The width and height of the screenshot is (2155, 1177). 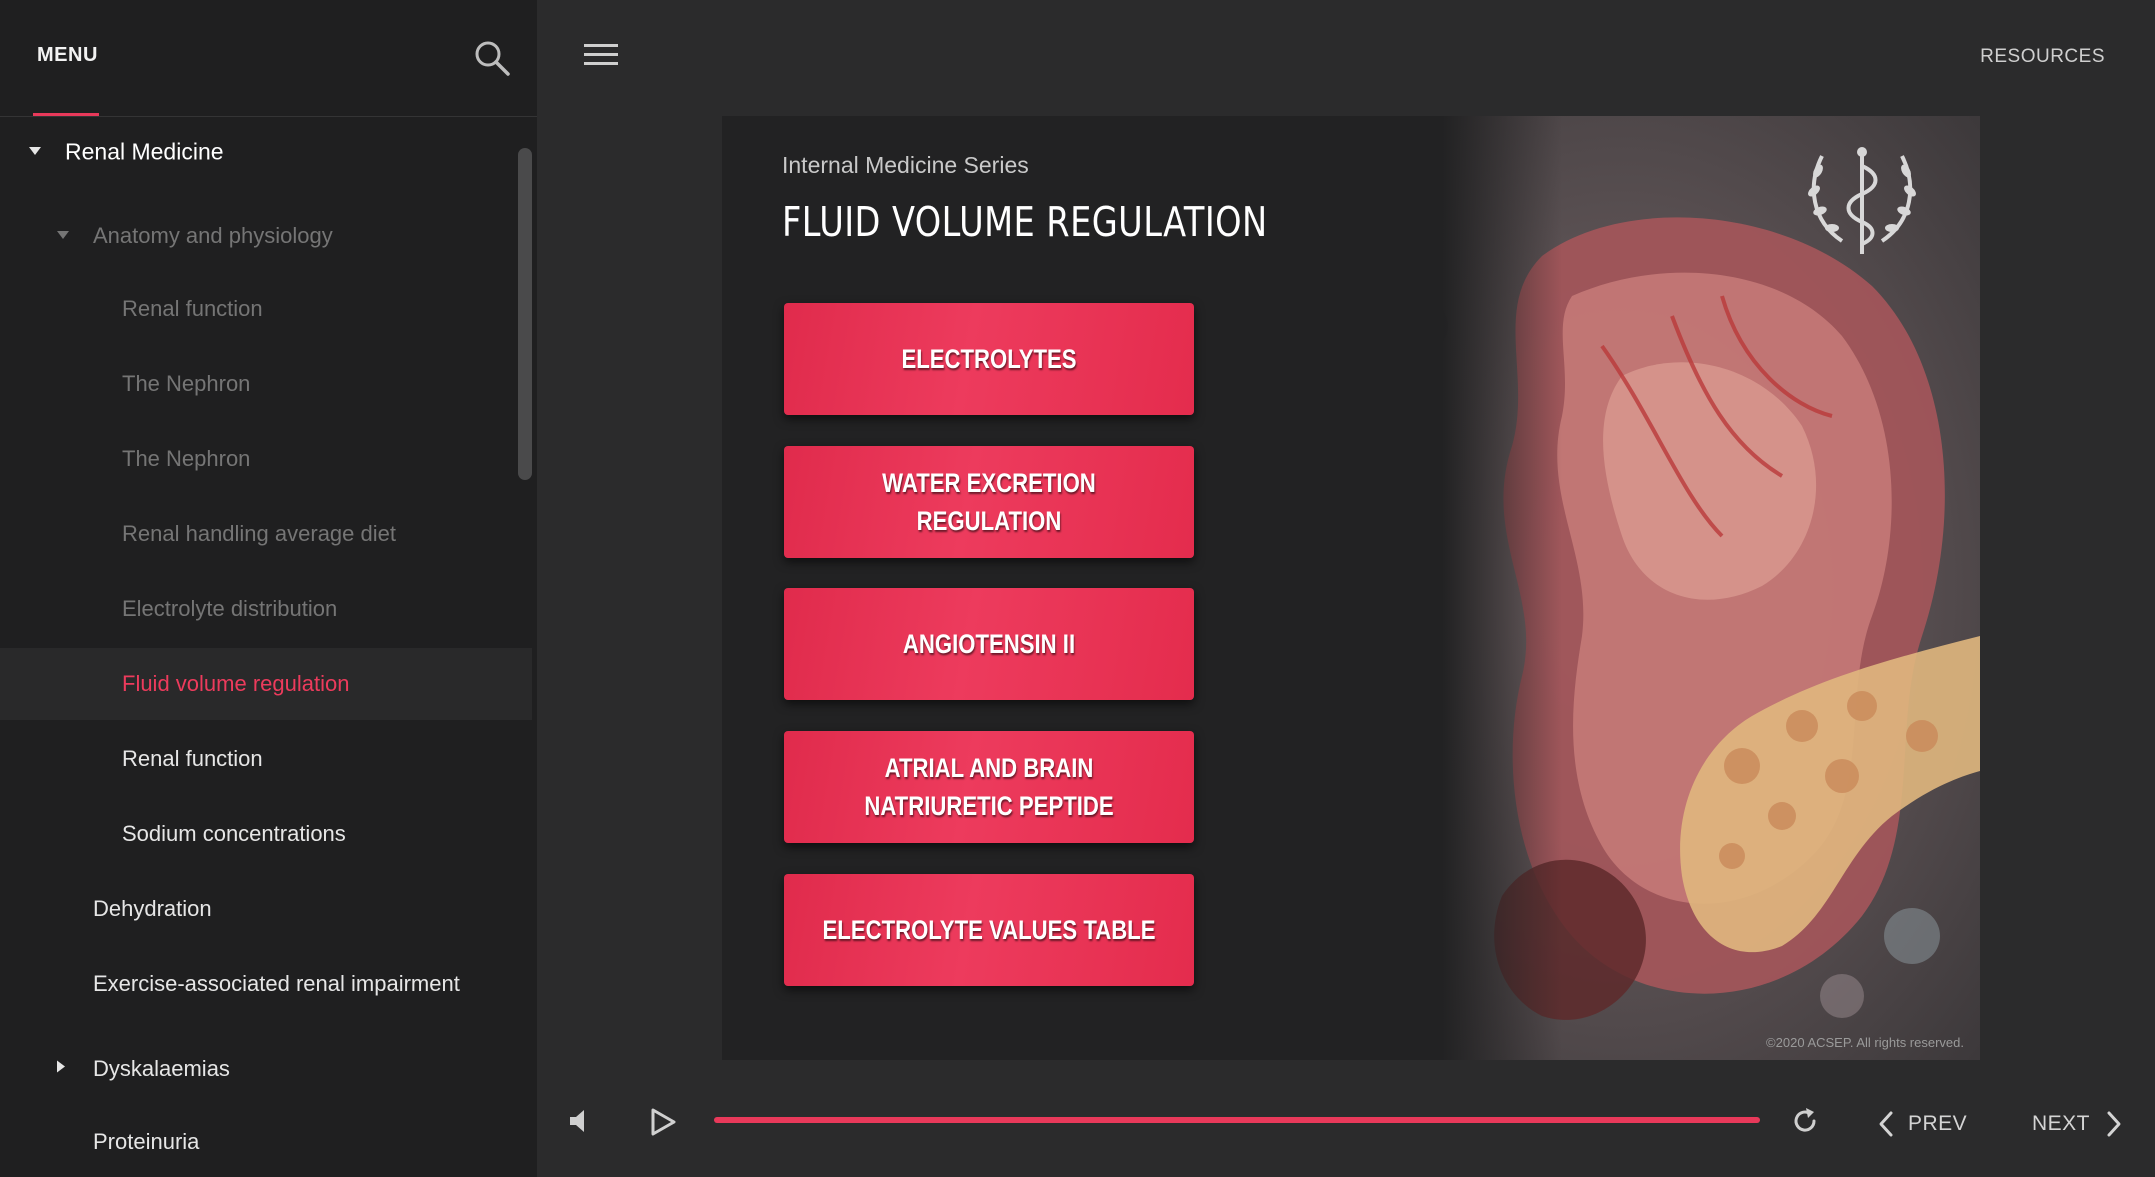 What do you see at coordinates (230, 608) in the screenshot?
I see `menu-item-label: Electrolyte distribution` at bounding box center [230, 608].